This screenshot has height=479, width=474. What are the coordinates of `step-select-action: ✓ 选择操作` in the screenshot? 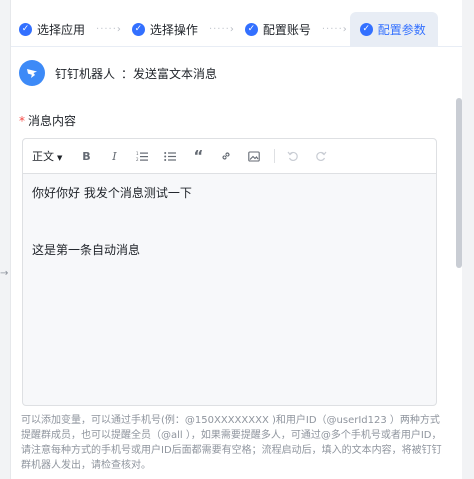 It's located at (165, 29).